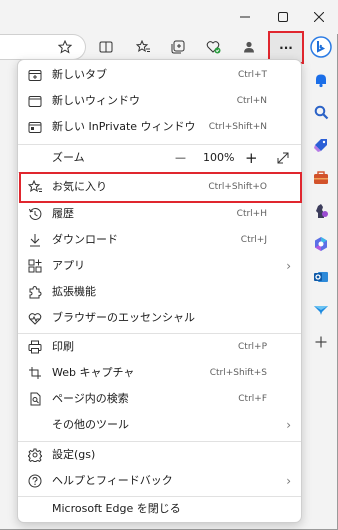 This screenshot has height=530, width=338. I want to click on menu-item-label: 印刷, so click(63, 346).